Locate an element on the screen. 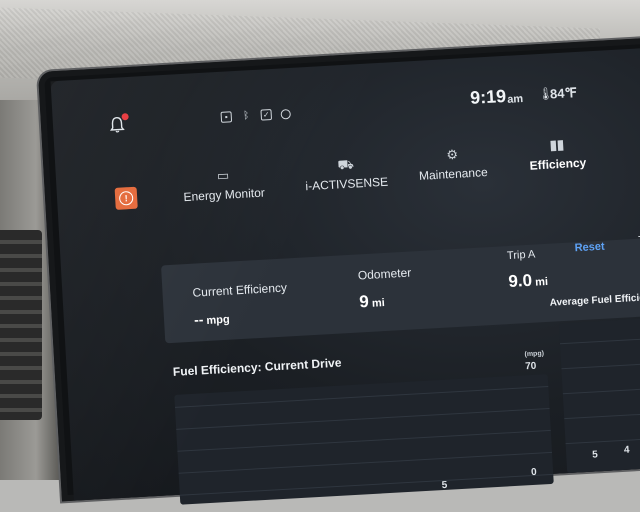  trip-a-label: Trip A is located at coordinates (521, 255).